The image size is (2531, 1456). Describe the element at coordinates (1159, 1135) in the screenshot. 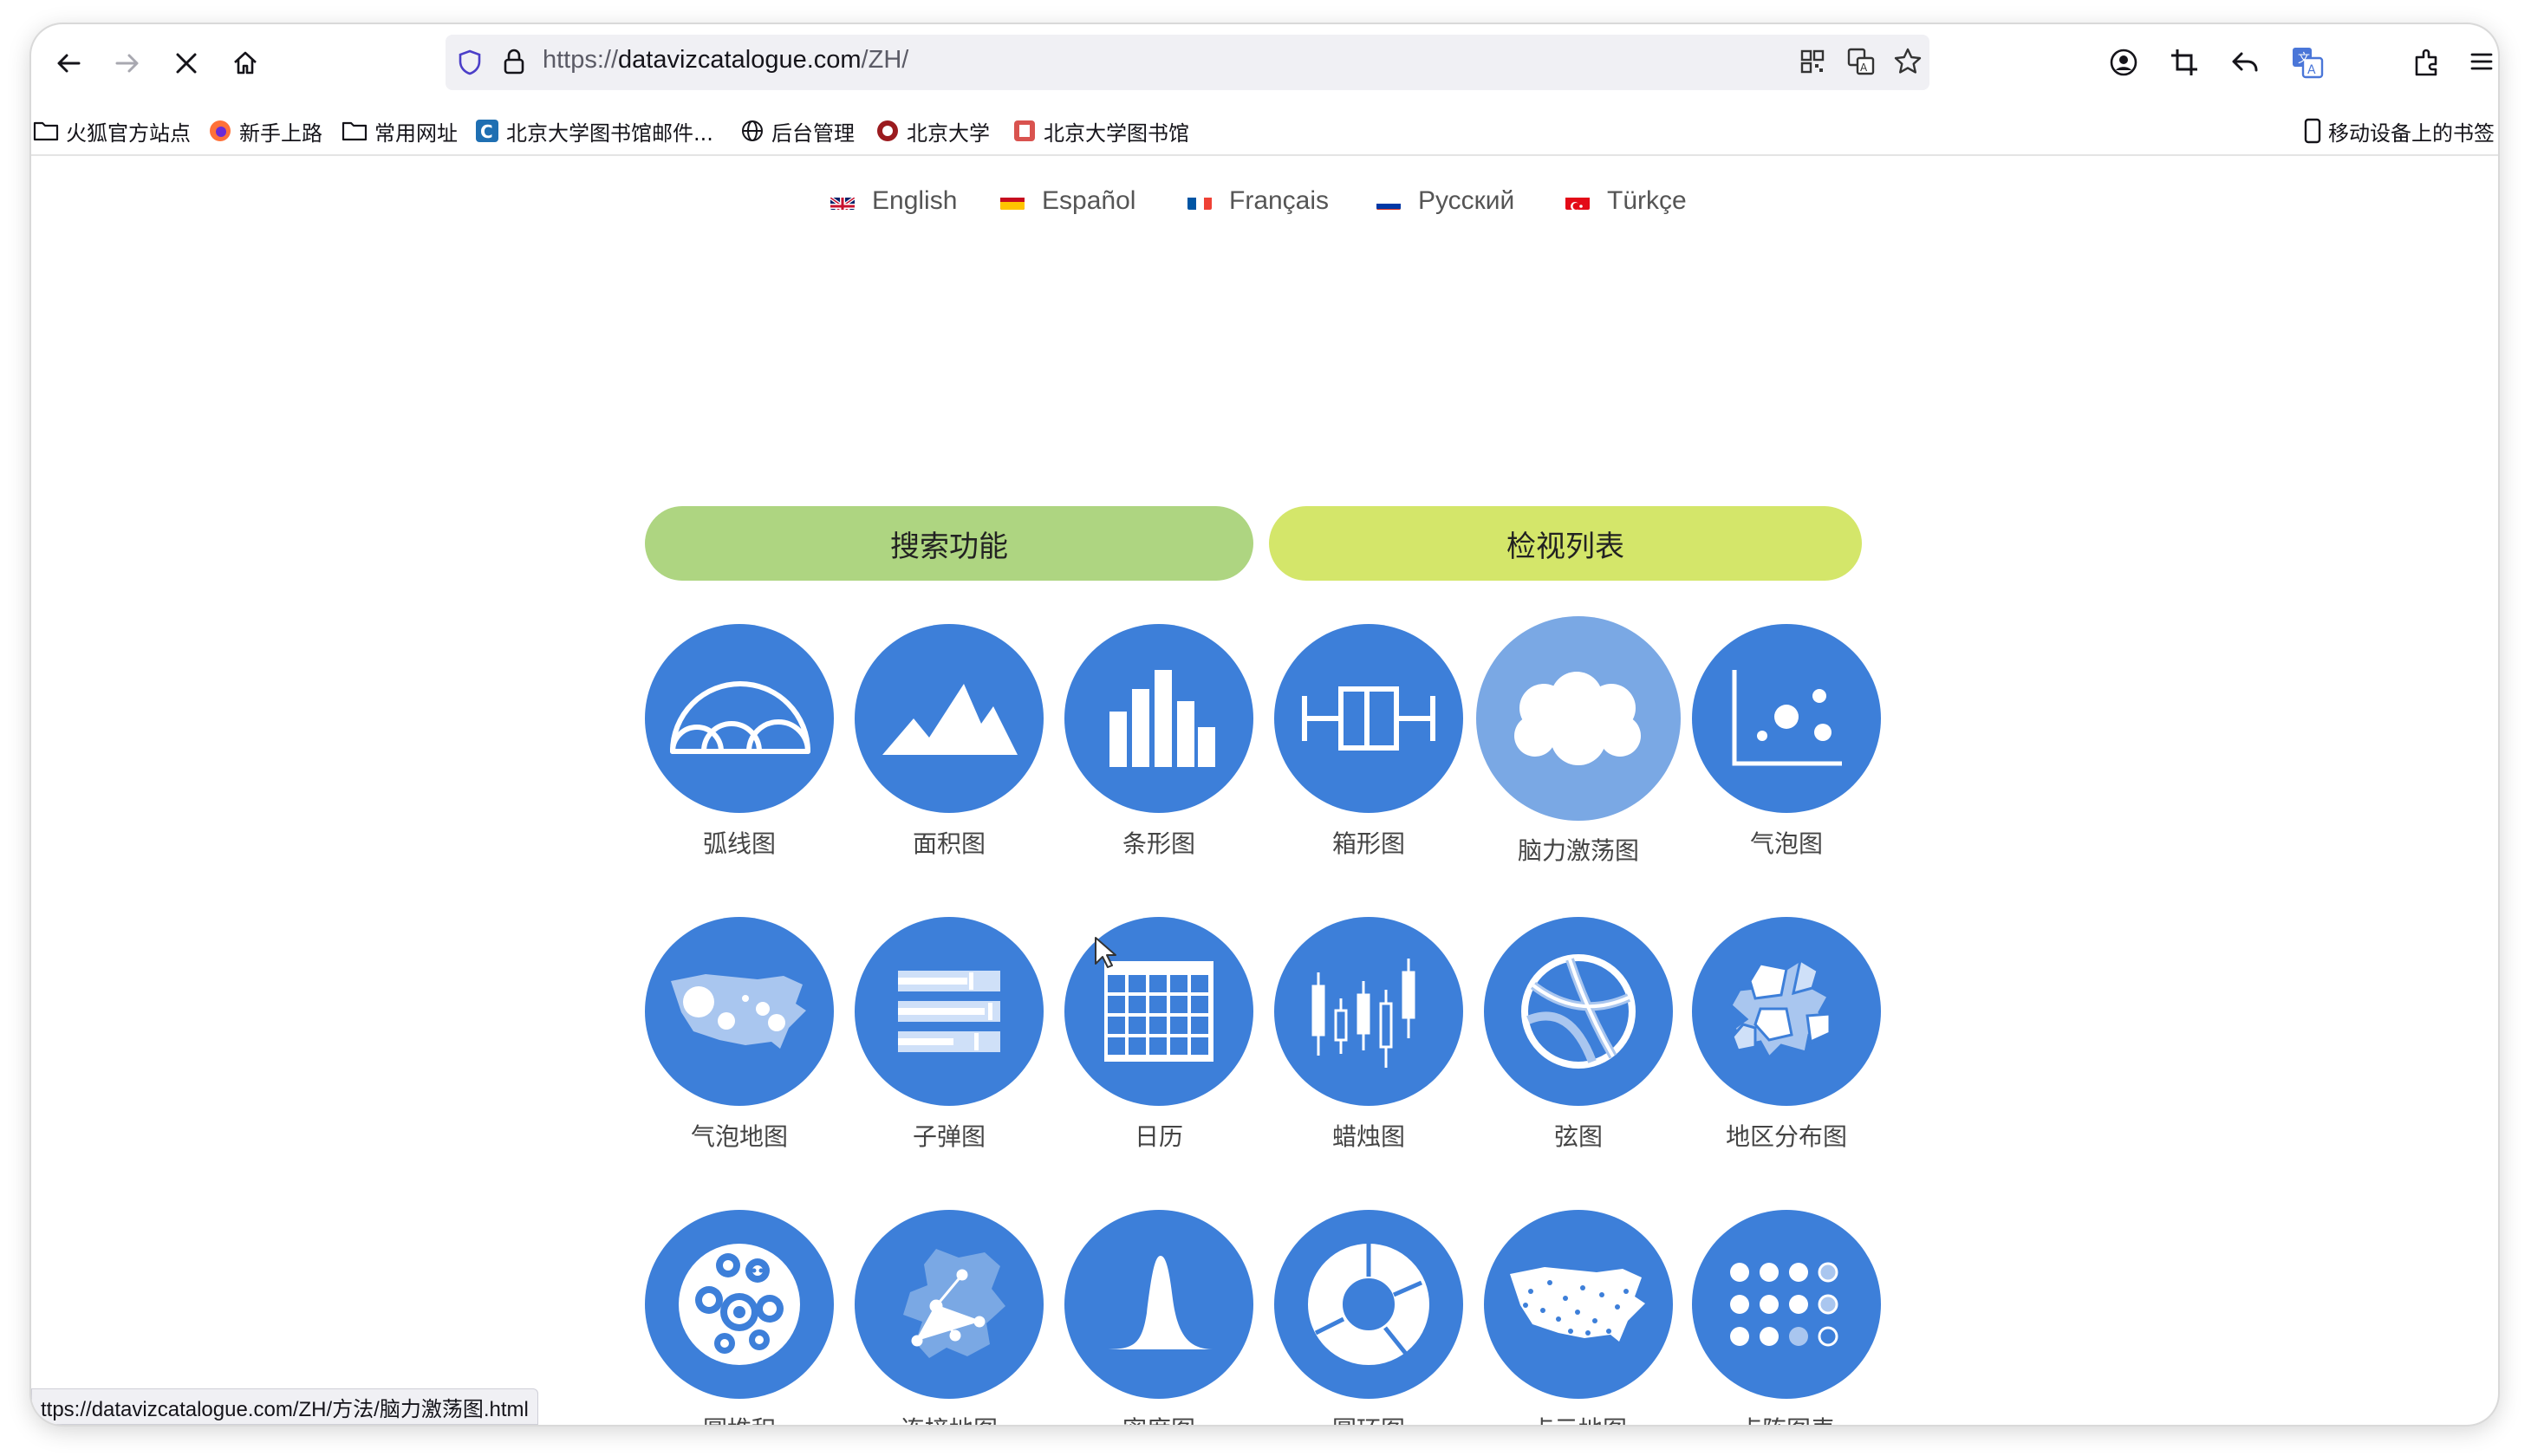

I see `chart-label: 日历` at that location.